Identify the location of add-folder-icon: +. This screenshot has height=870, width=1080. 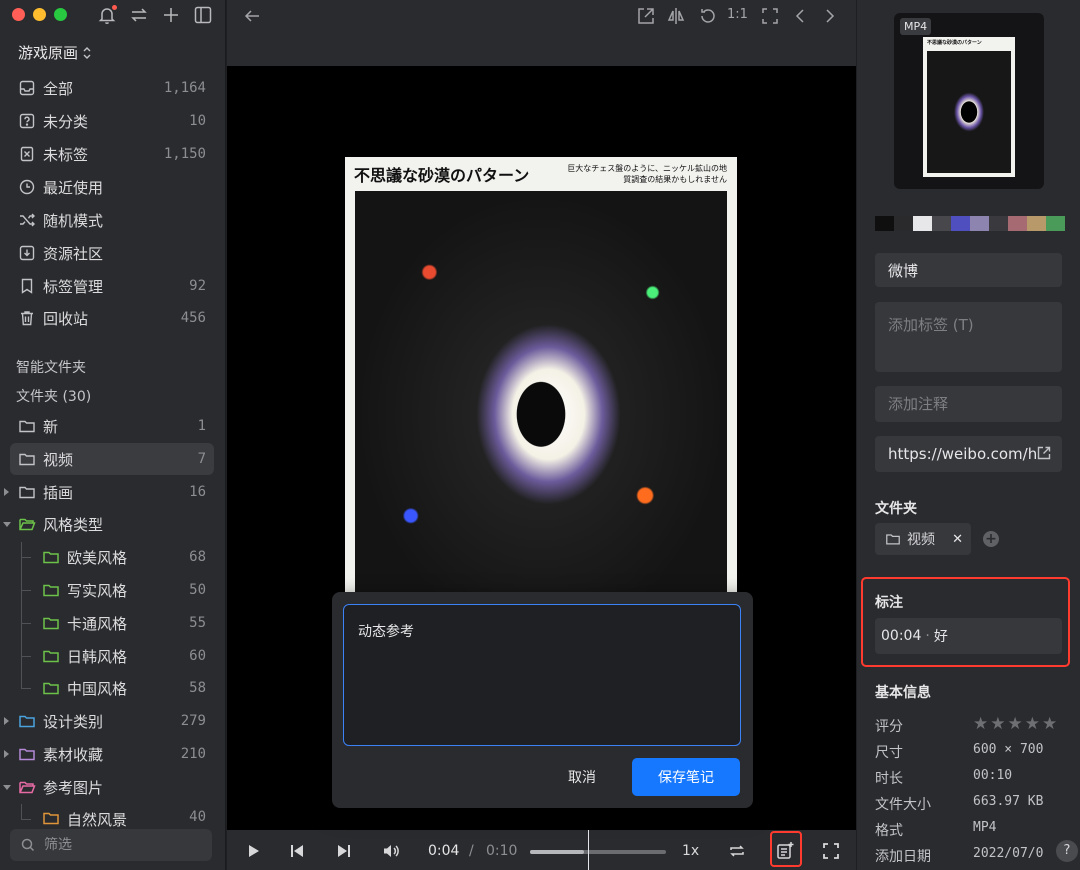
(991, 539).